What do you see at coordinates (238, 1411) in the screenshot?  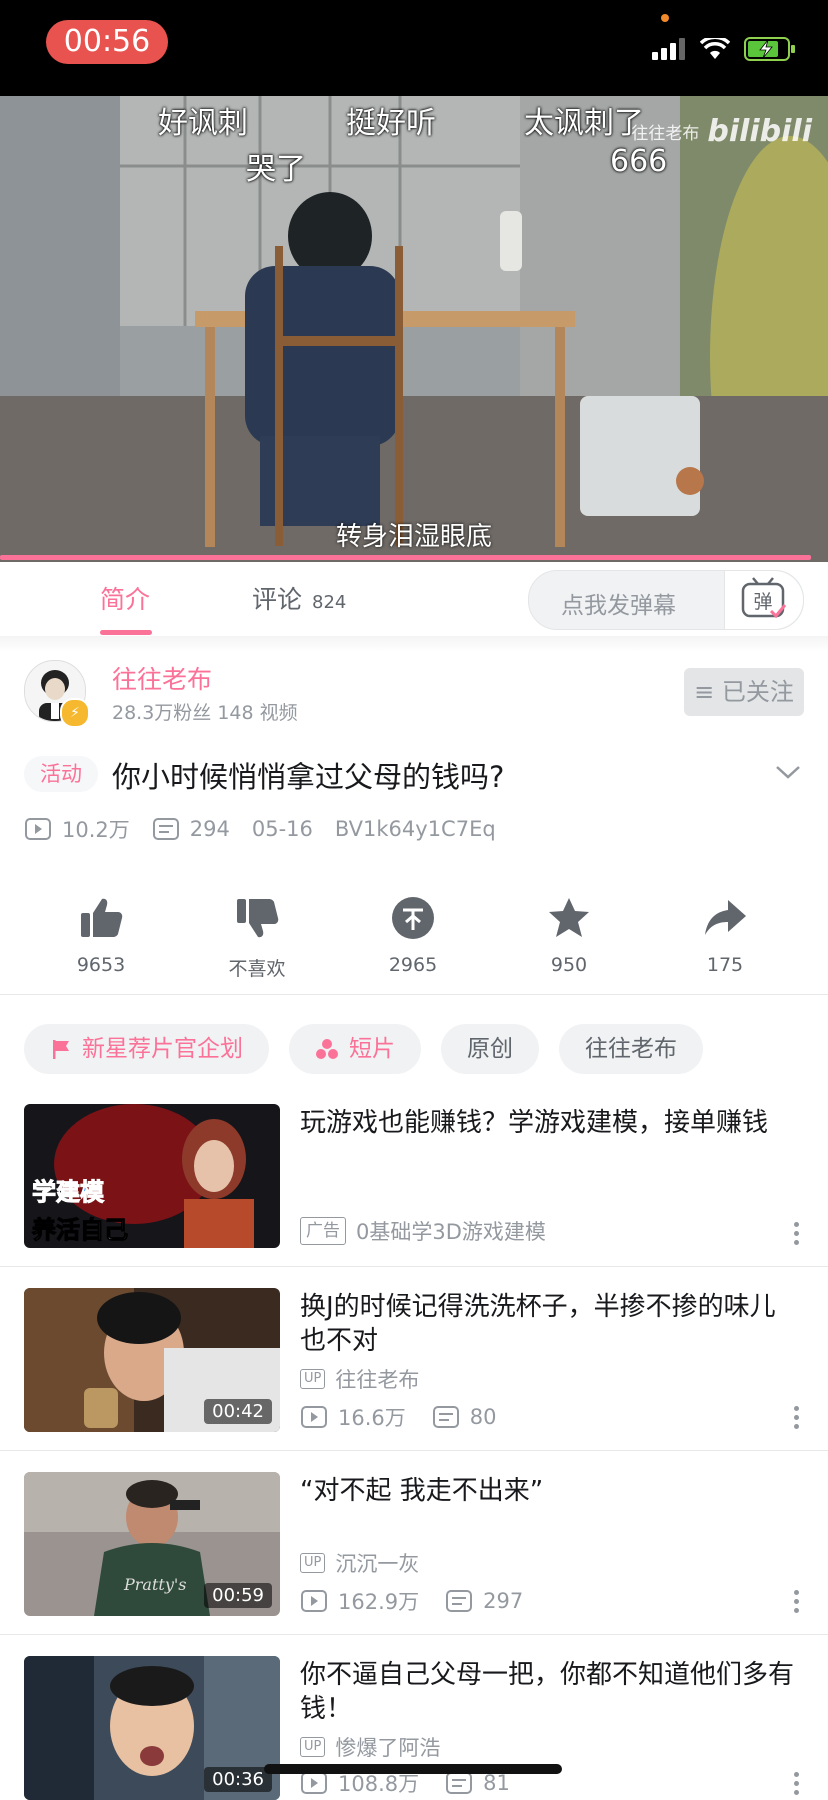 I see `video-duration: 00:42` at bounding box center [238, 1411].